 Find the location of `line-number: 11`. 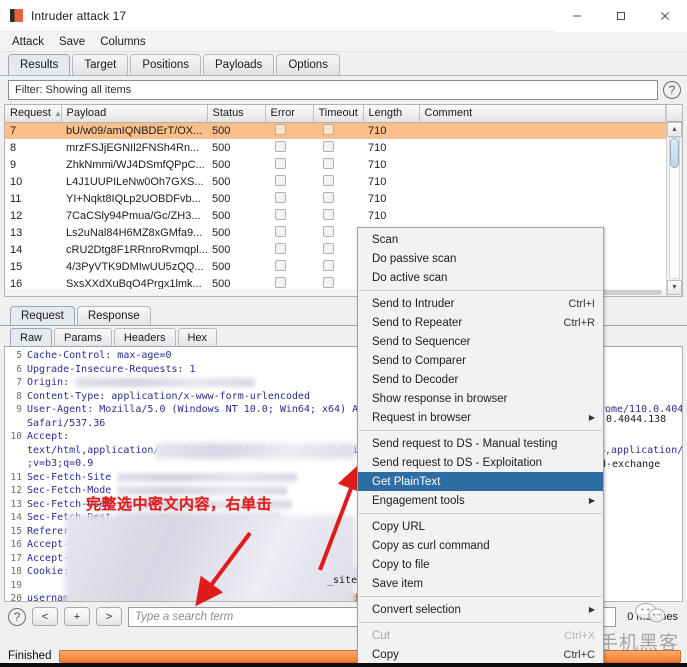

line-number: 11 is located at coordinates (16, 477).